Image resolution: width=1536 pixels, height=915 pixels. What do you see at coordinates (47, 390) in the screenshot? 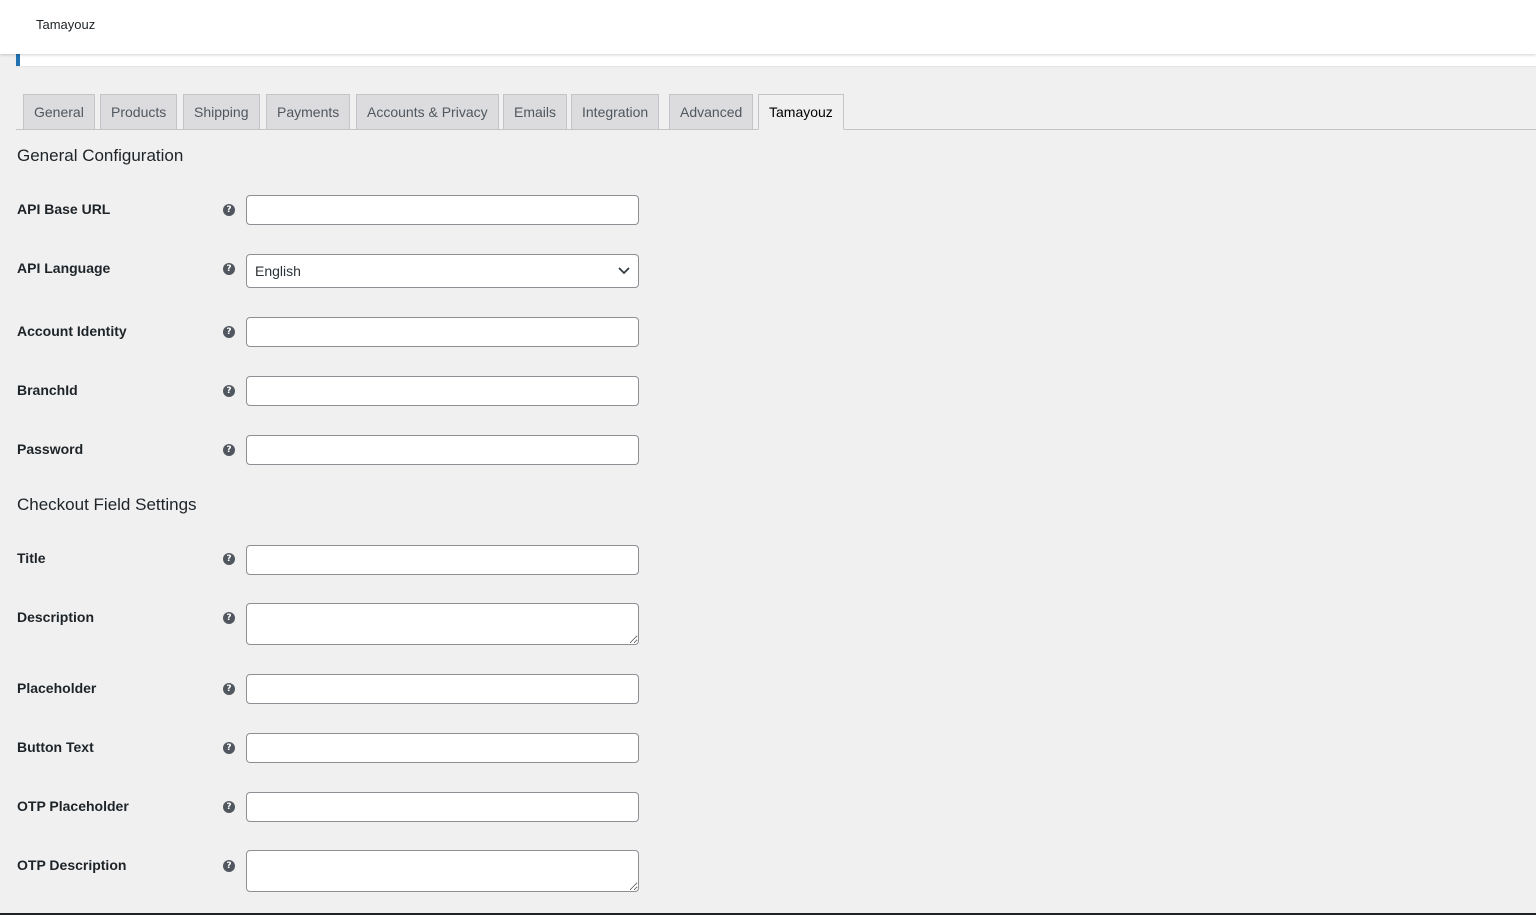
I see `branch-id-label: BranchId` at bounding box center [47, 390].